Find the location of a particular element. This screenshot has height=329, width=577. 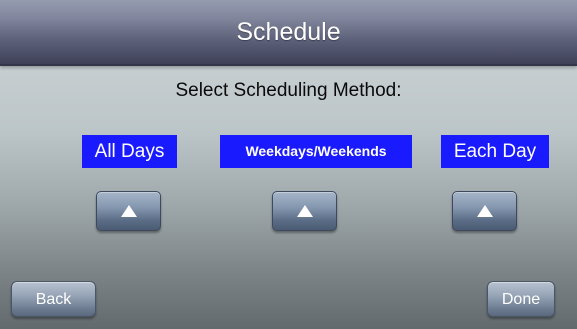

back-button: Back is located at coordinates (53, 299).